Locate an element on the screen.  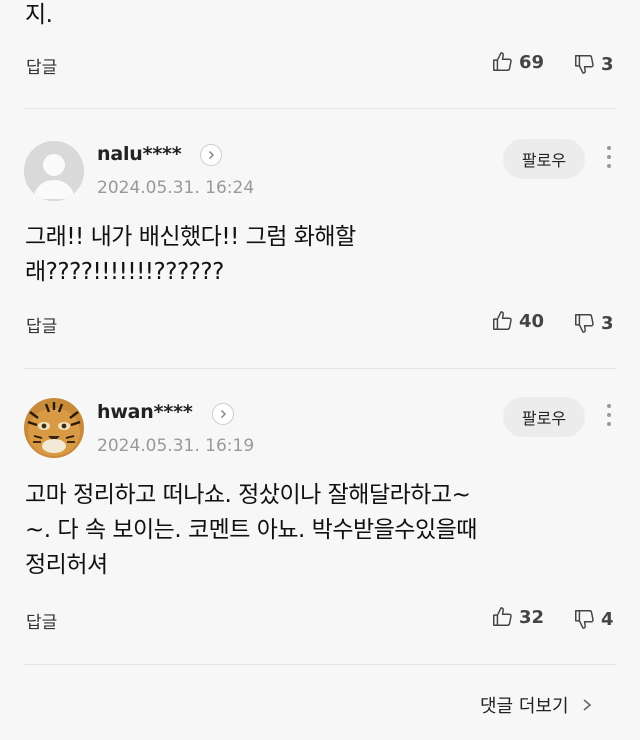
tiger-avatar-image is located at coordinates (54, 428).